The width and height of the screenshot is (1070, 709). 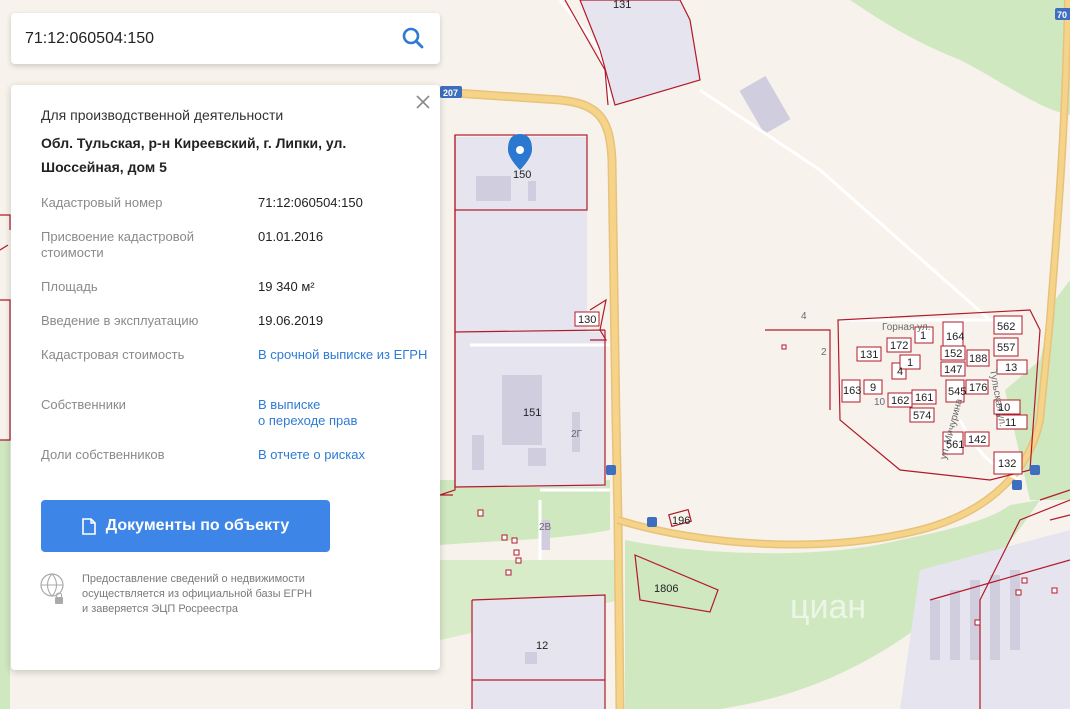 I want to click on parcel-label: 12, so click(x=542, y=646).